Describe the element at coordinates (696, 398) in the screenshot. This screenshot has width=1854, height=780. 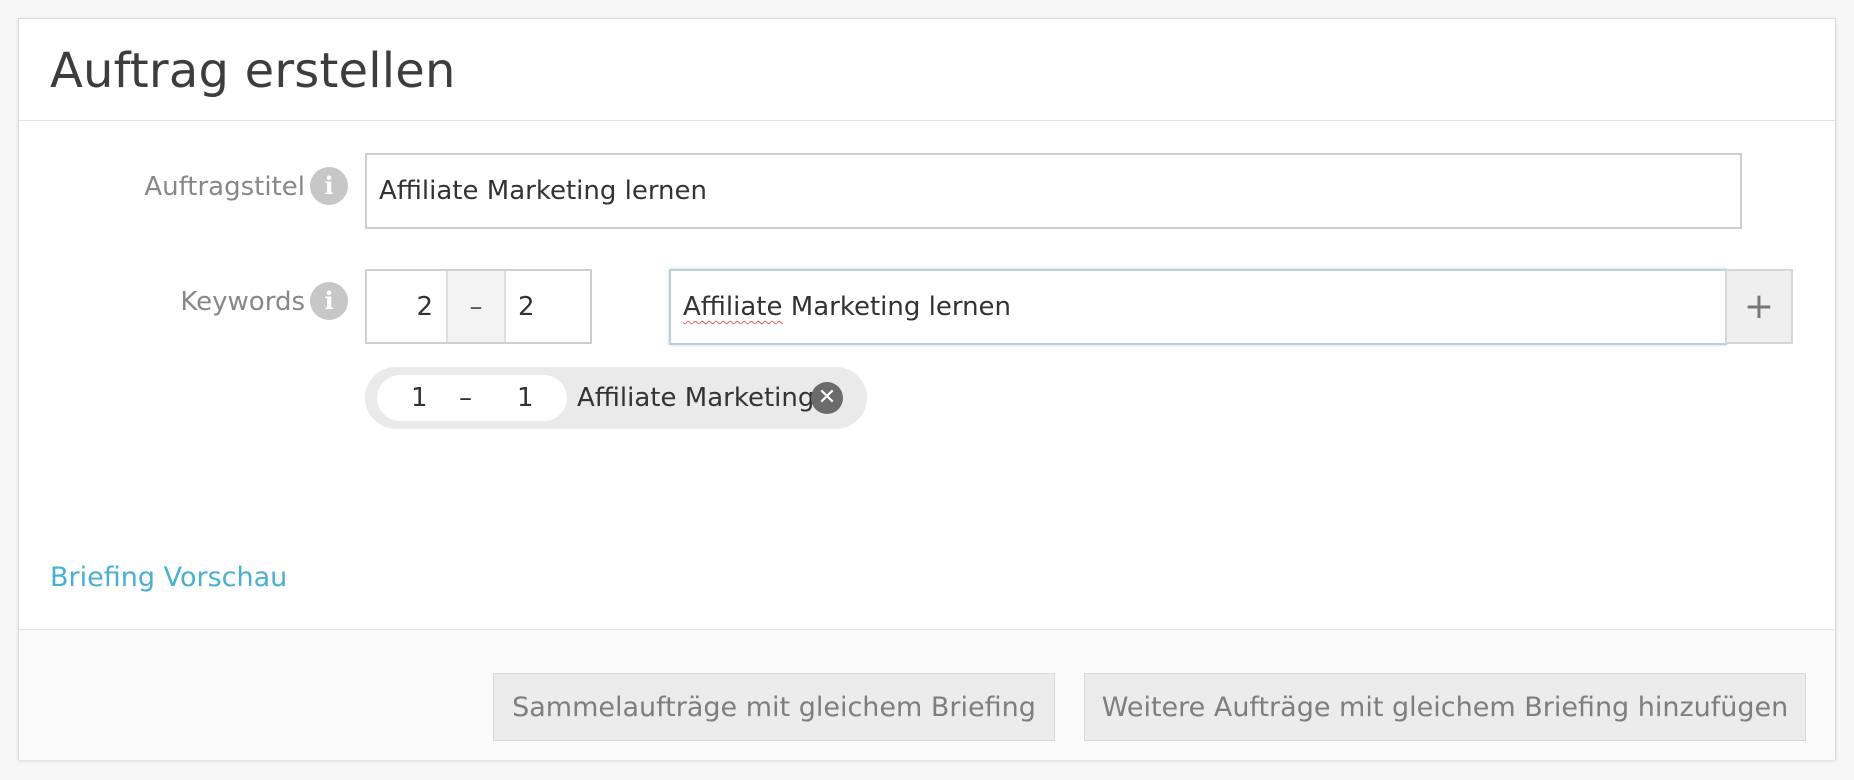
I see `chip-label: Affiliate Marketing` at that location.